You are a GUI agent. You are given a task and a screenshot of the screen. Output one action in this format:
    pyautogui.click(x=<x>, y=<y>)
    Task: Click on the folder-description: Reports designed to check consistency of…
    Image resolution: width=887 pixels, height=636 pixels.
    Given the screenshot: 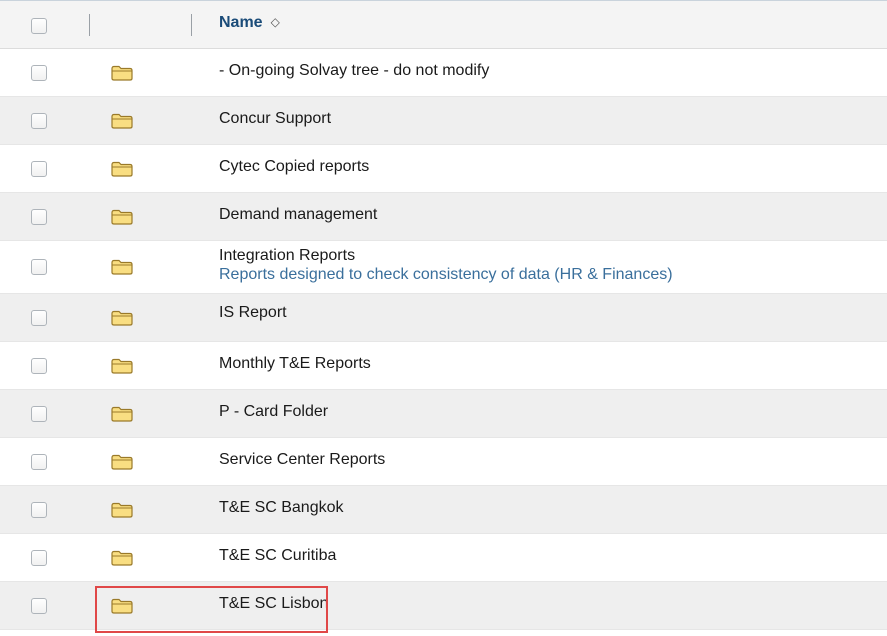 What is the action you would take?
    pyautogui.click(x=446, y=274)
    